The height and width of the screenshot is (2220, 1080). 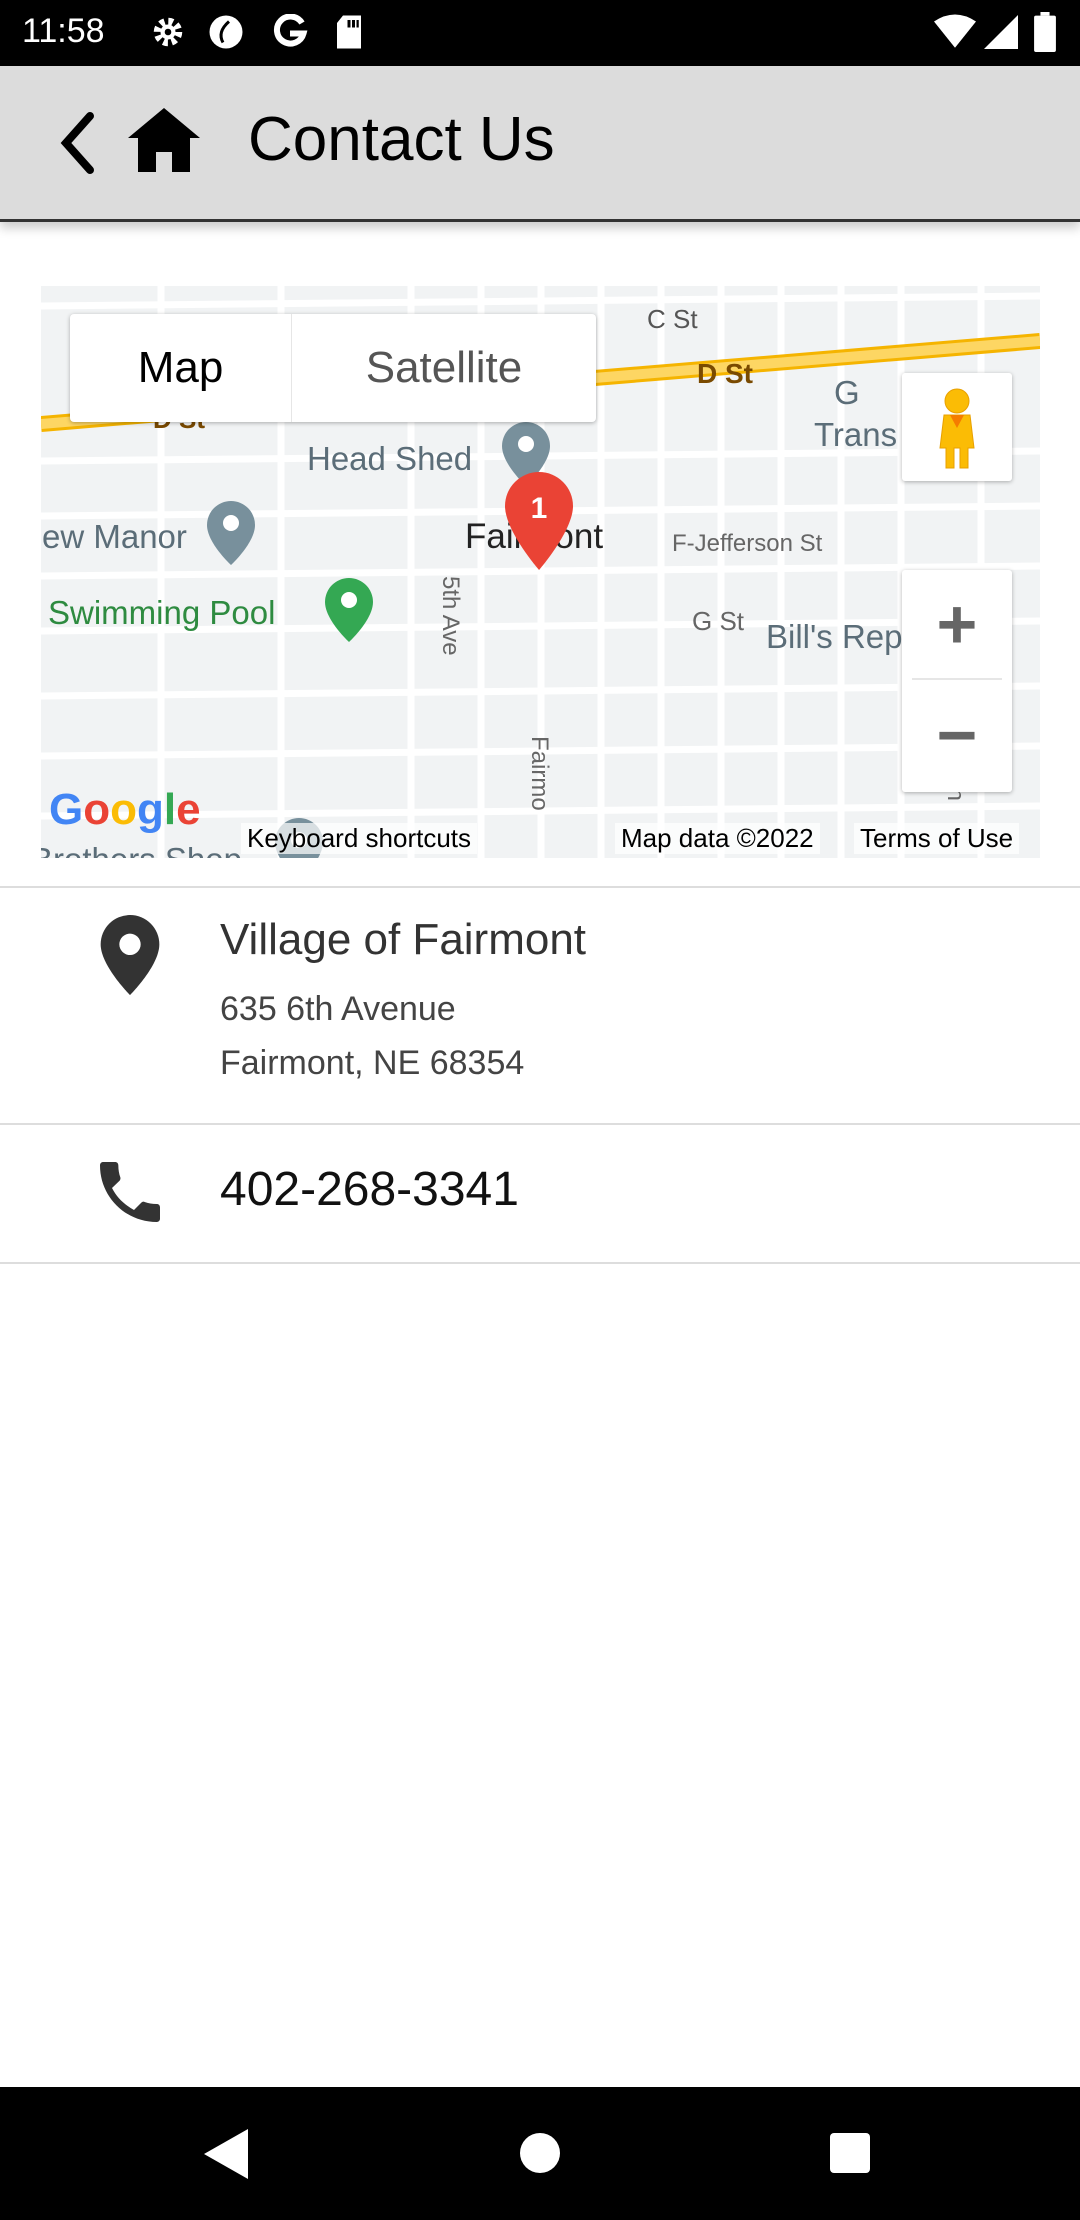 I want to click on battery-icon, so click(x=1045, y=32).